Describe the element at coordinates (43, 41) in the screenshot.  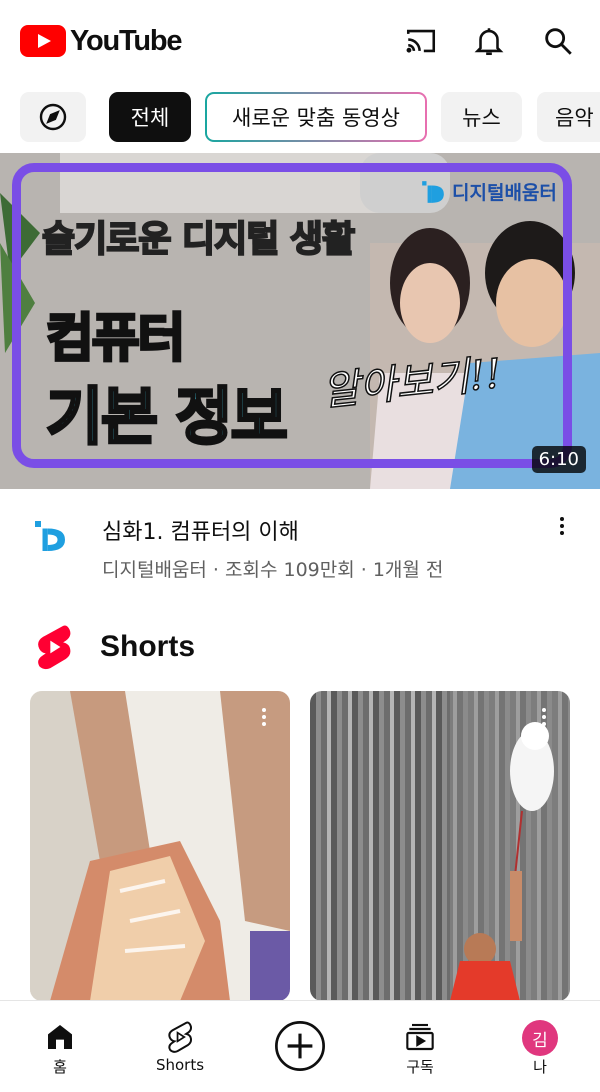
I see `youtube-play-icon` at that location.